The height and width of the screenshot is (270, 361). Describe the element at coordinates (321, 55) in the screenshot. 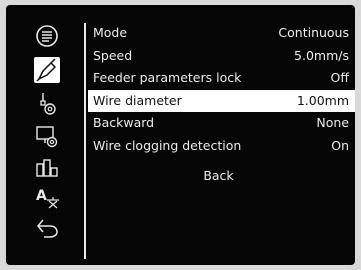

I see `row-value: 5.0mm/s` at that location.